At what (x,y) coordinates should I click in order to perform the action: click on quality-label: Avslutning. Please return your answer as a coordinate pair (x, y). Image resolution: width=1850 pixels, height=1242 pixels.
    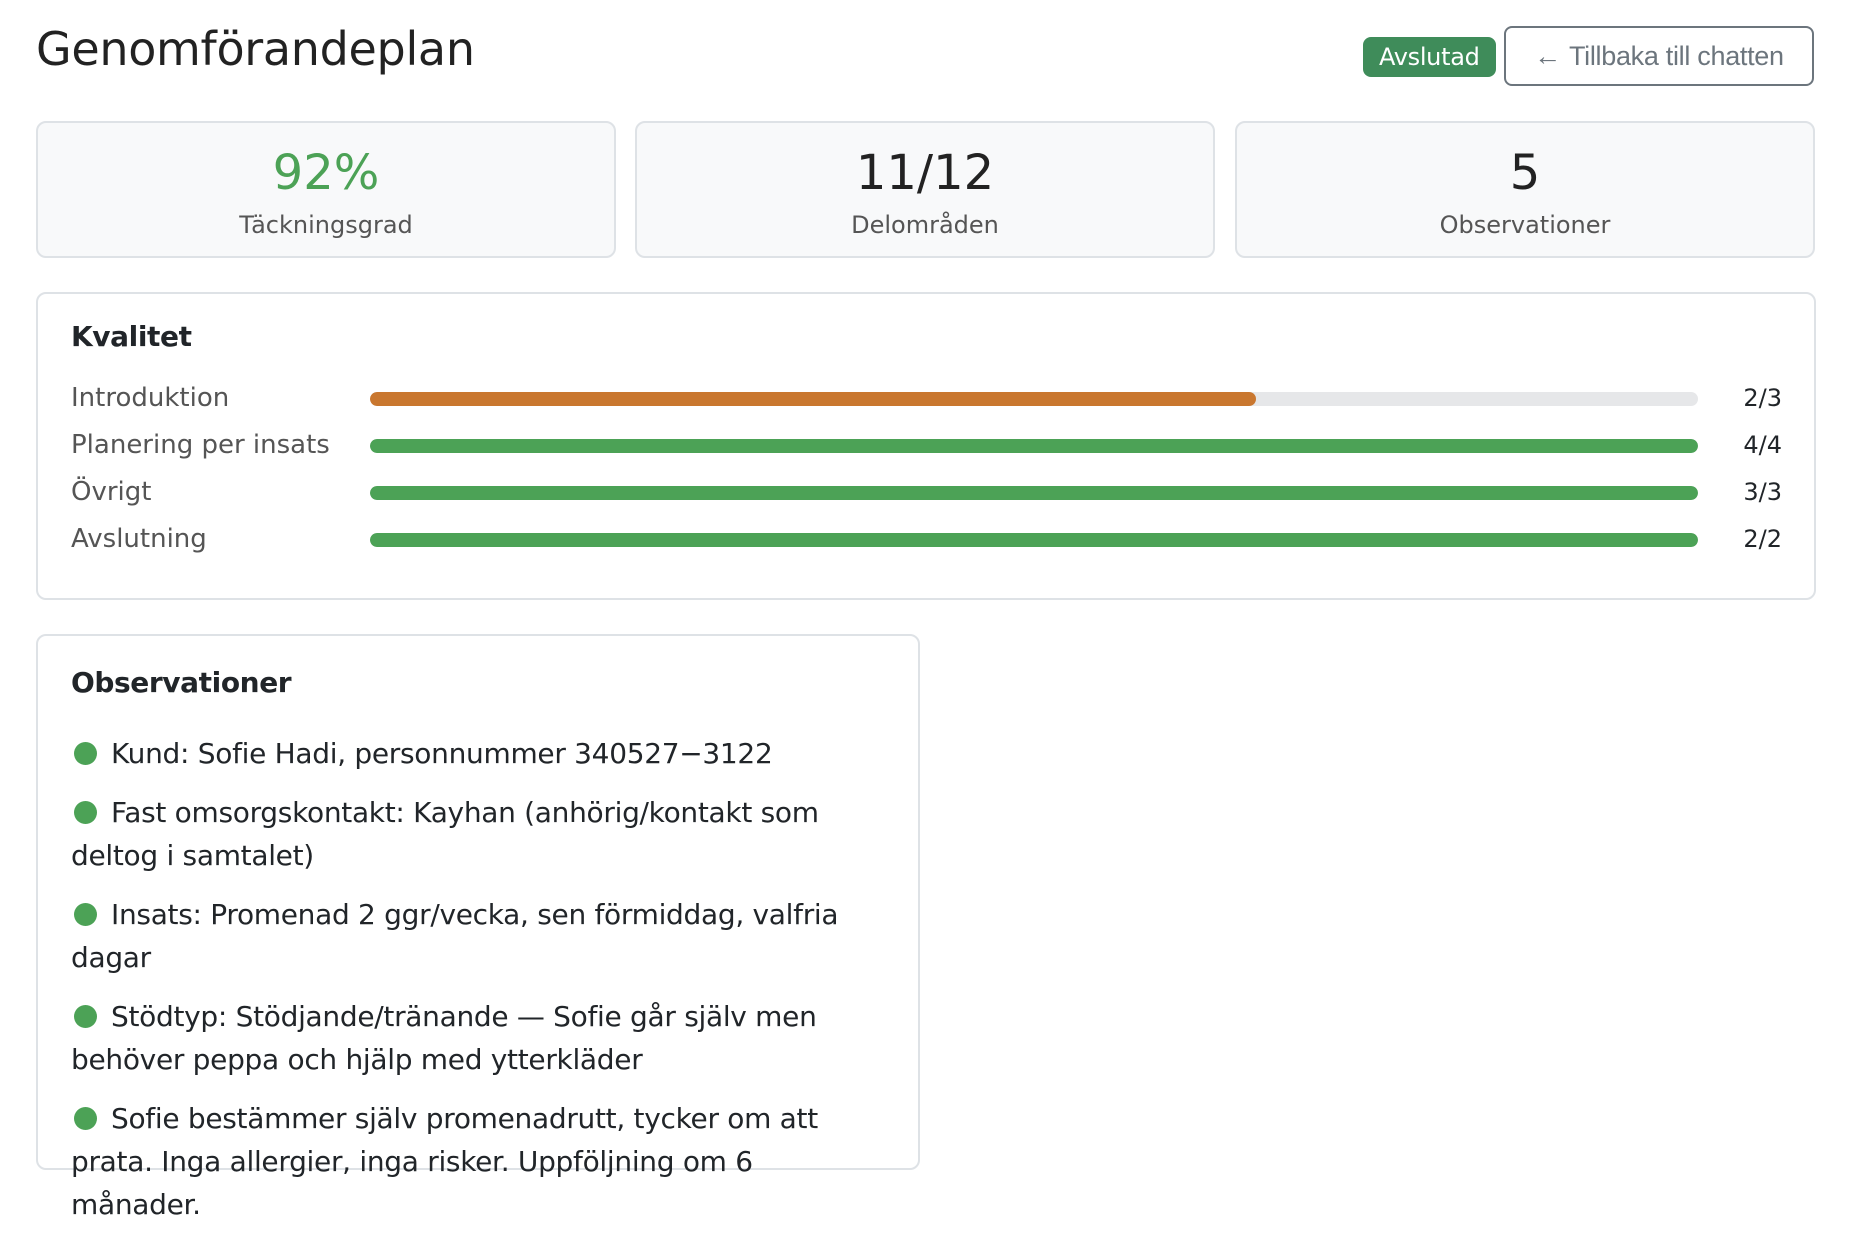
    Looking at the image, I should click on (139, 539).